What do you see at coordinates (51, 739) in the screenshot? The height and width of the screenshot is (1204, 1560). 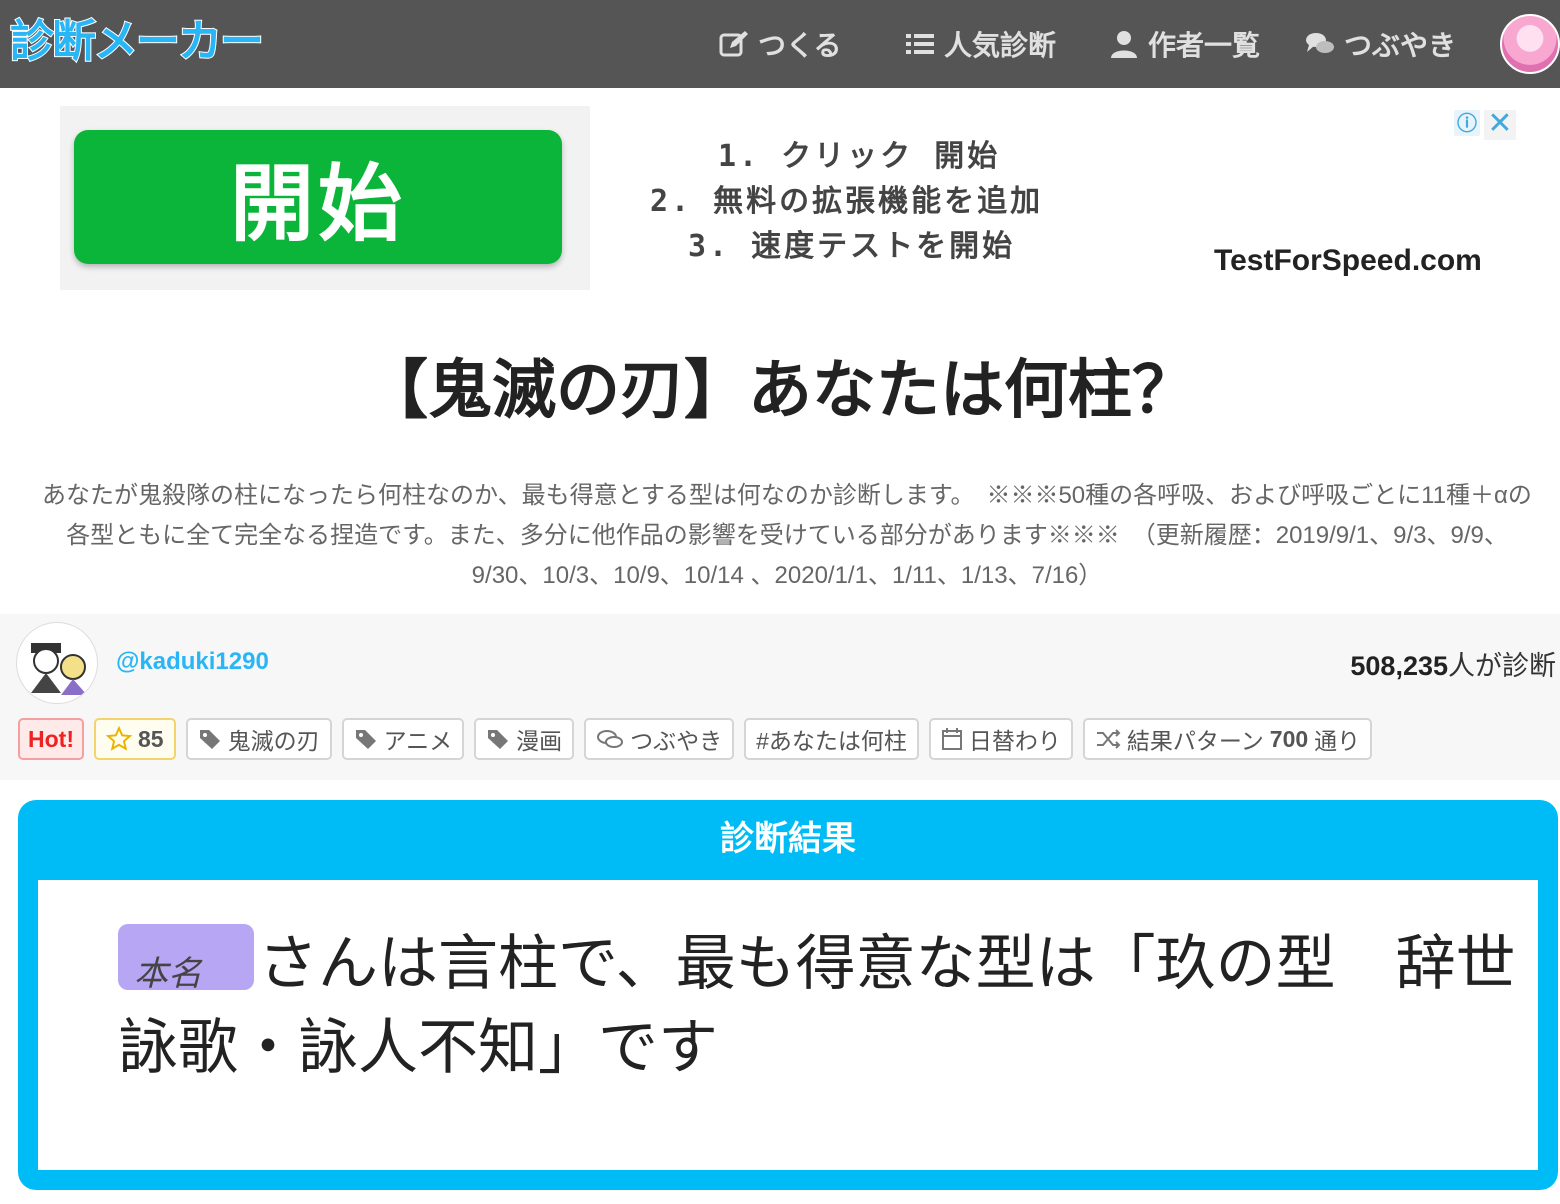 I see `hot-badge: Hot!` at bounding box center [51, 739].